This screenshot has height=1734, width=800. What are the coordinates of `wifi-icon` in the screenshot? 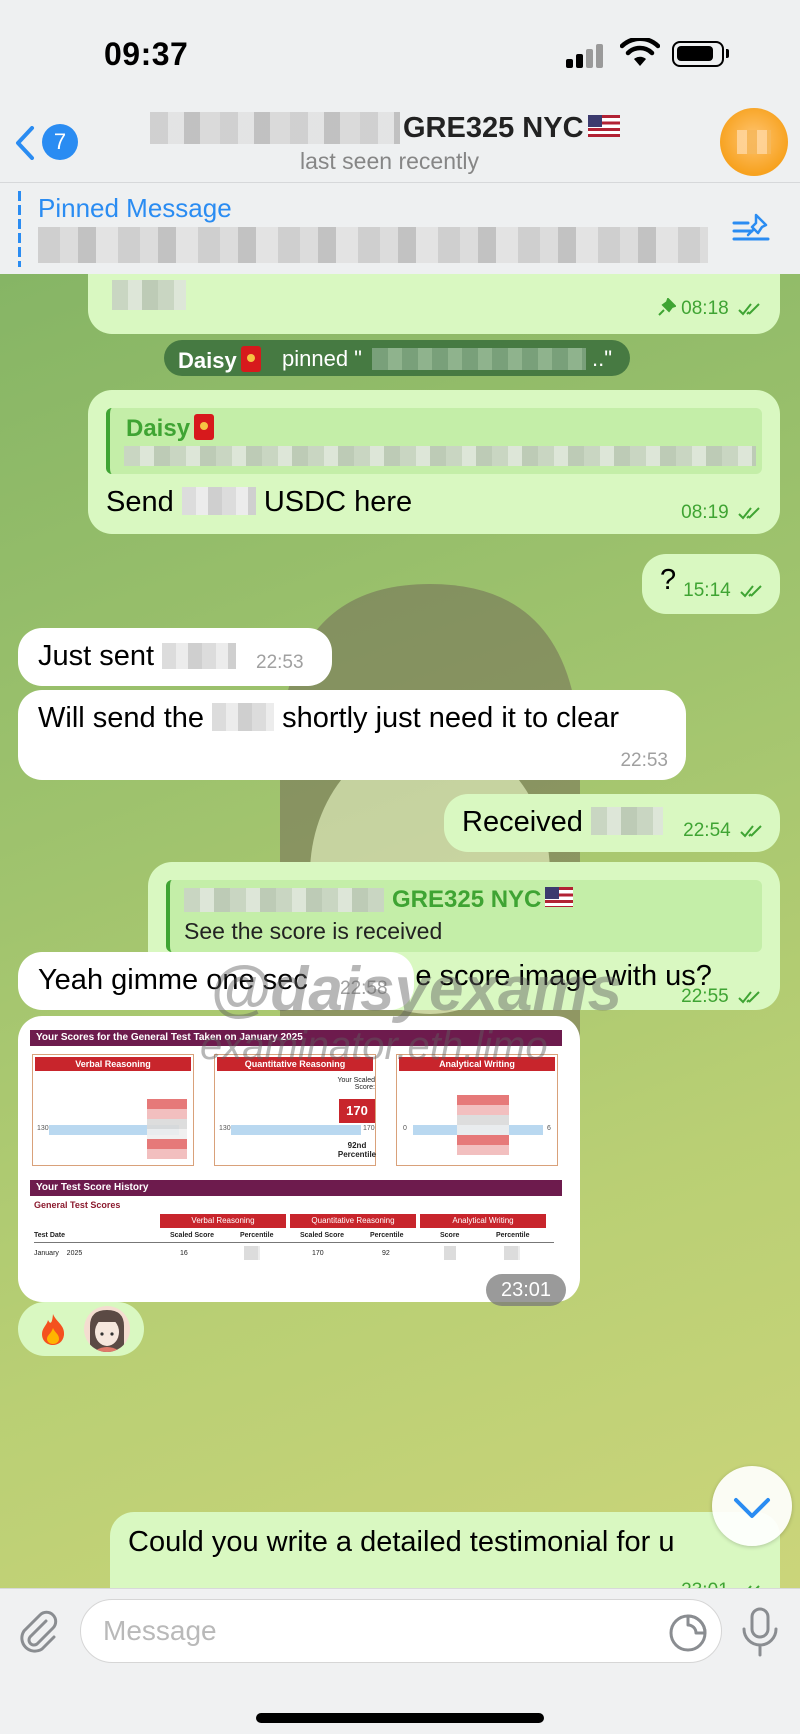 It's located at (640, 52).